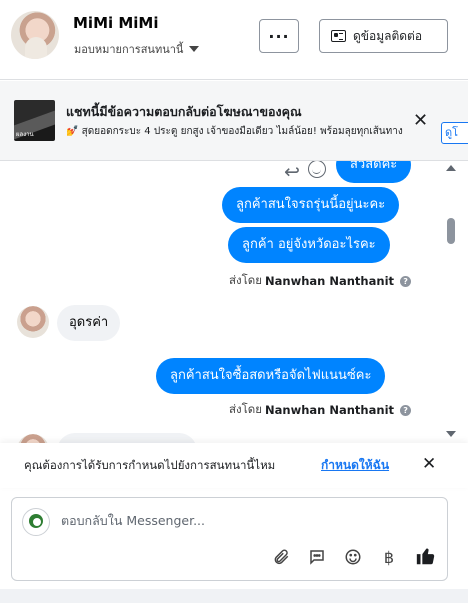 The width and height of the screenshot is (468, 603). I want to click on bottom-strip, so click(234, 596).